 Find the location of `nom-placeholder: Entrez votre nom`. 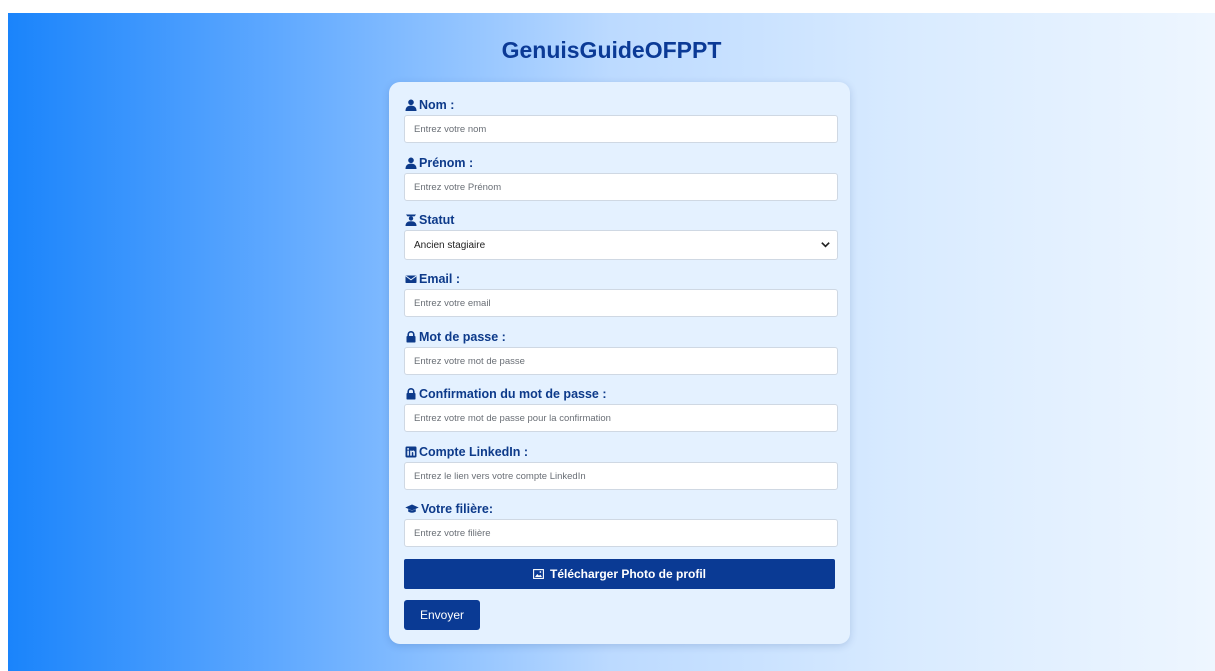

nom-placeholder: Entrez votre nom is located at coordinates (450, 129).